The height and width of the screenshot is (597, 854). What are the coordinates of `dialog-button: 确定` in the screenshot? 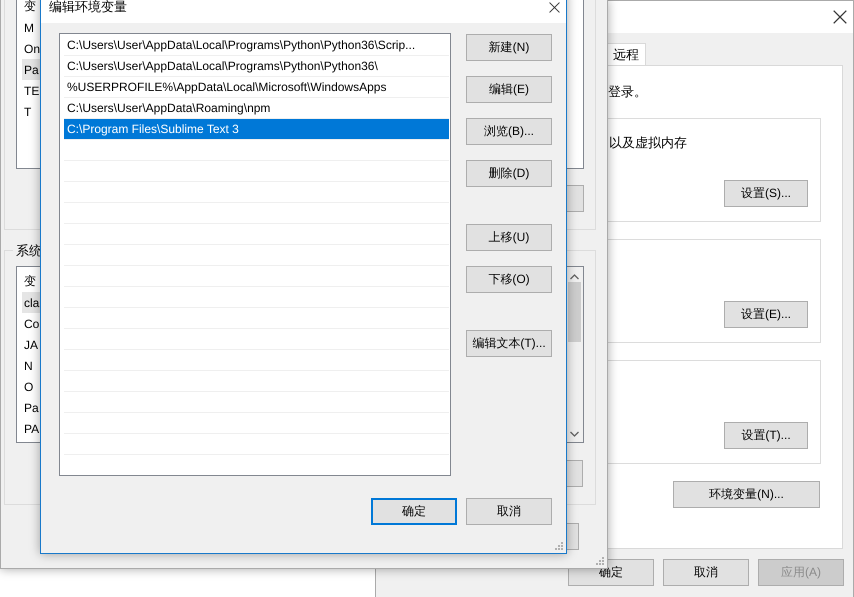 It's located at (414, 511).